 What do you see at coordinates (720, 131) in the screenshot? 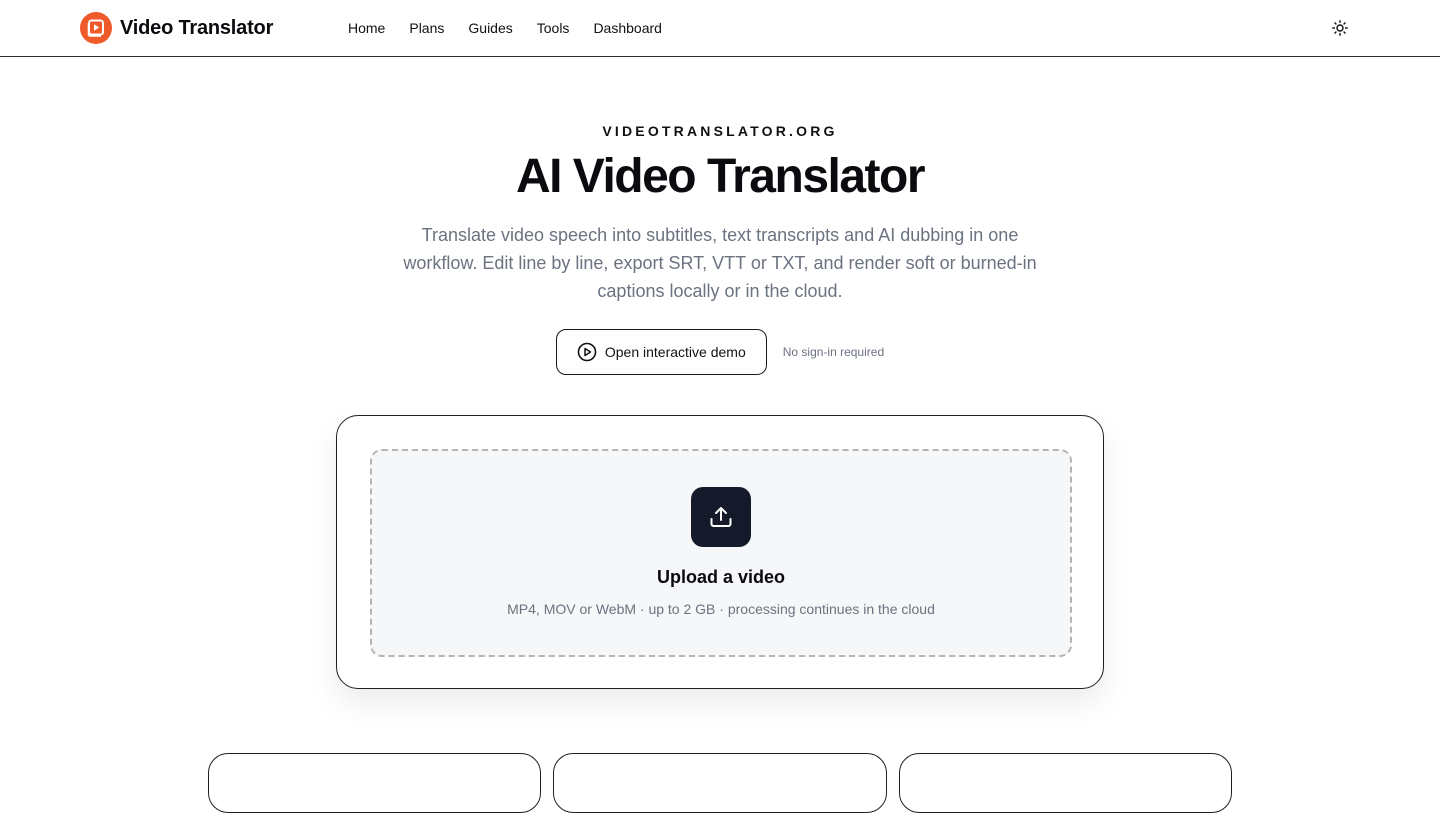
I see `hero-eyebrow: VIDEOTRANSLATOR.ORG` at bounding box center [720, 131].